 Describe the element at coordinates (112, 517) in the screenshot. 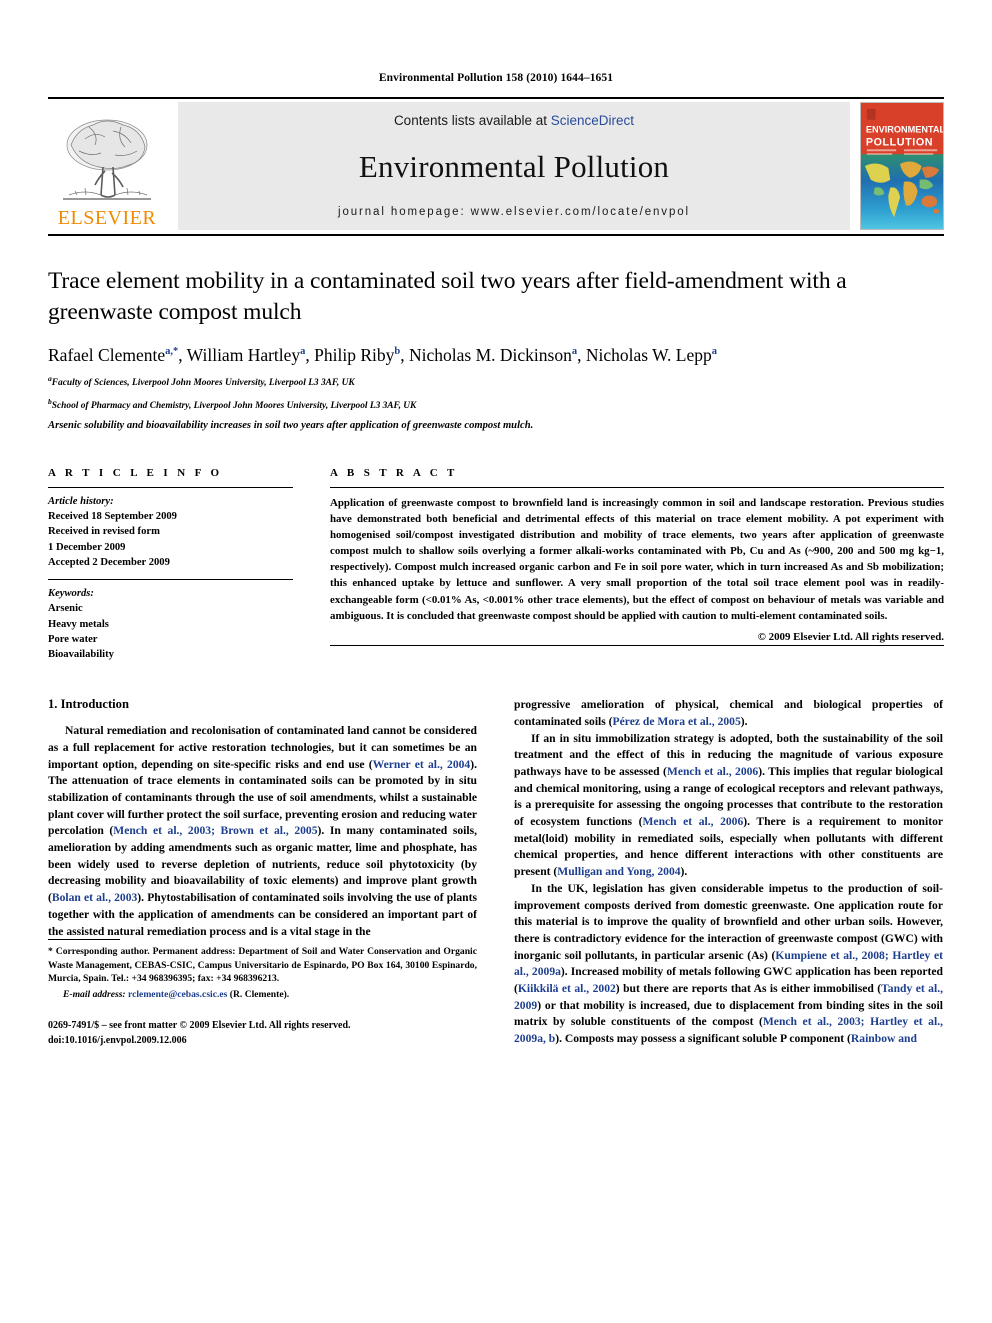

I see `article-history-item: Received 18 September 2009` at that location.